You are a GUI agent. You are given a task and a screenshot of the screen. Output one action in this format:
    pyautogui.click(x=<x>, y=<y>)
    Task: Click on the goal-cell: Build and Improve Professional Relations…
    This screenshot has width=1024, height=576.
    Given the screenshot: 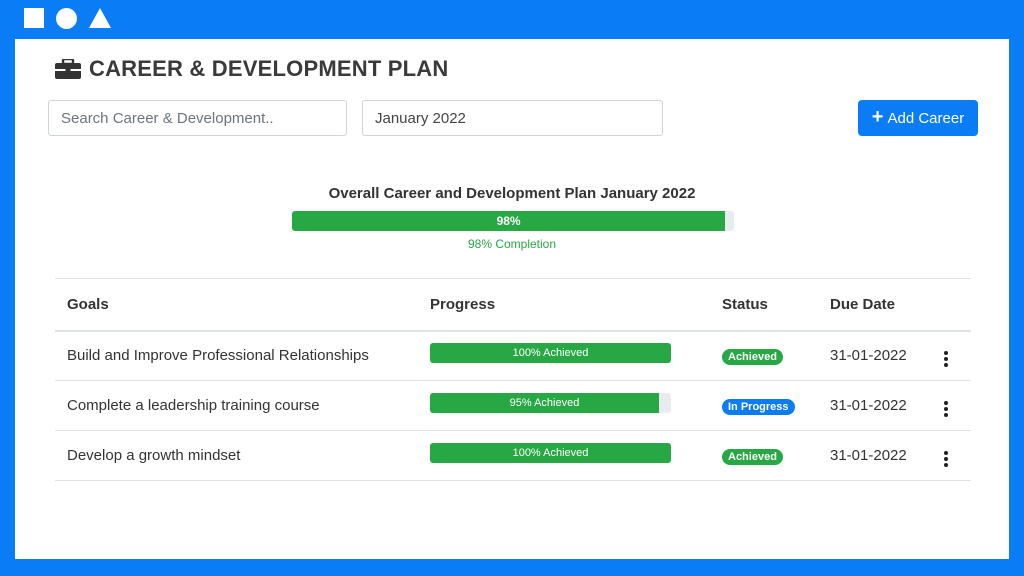 What is the action you would take?
    pyautogui.click(x=236, y=355)
    